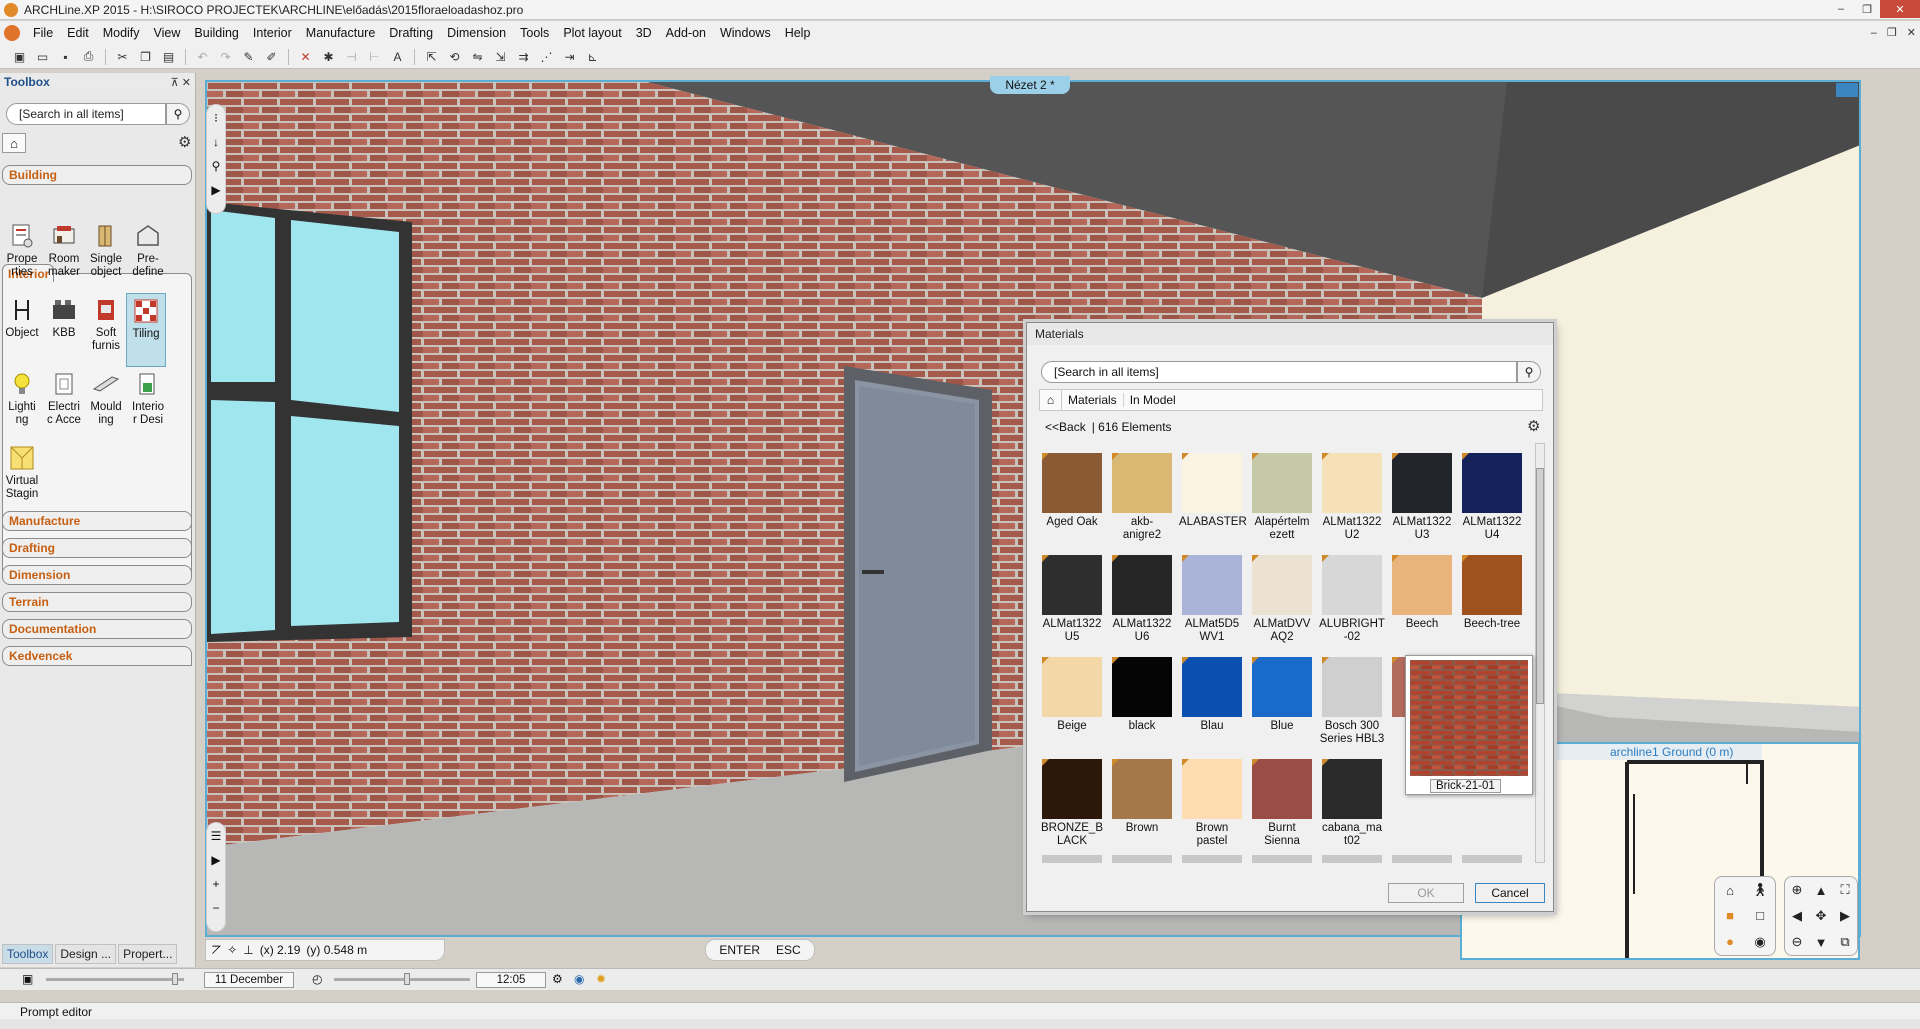 The image size is (1920, 1029). Describe the element at coordinates (1821, 890) in the screenshot. I see `pan-up-icon: ▲` at that location.